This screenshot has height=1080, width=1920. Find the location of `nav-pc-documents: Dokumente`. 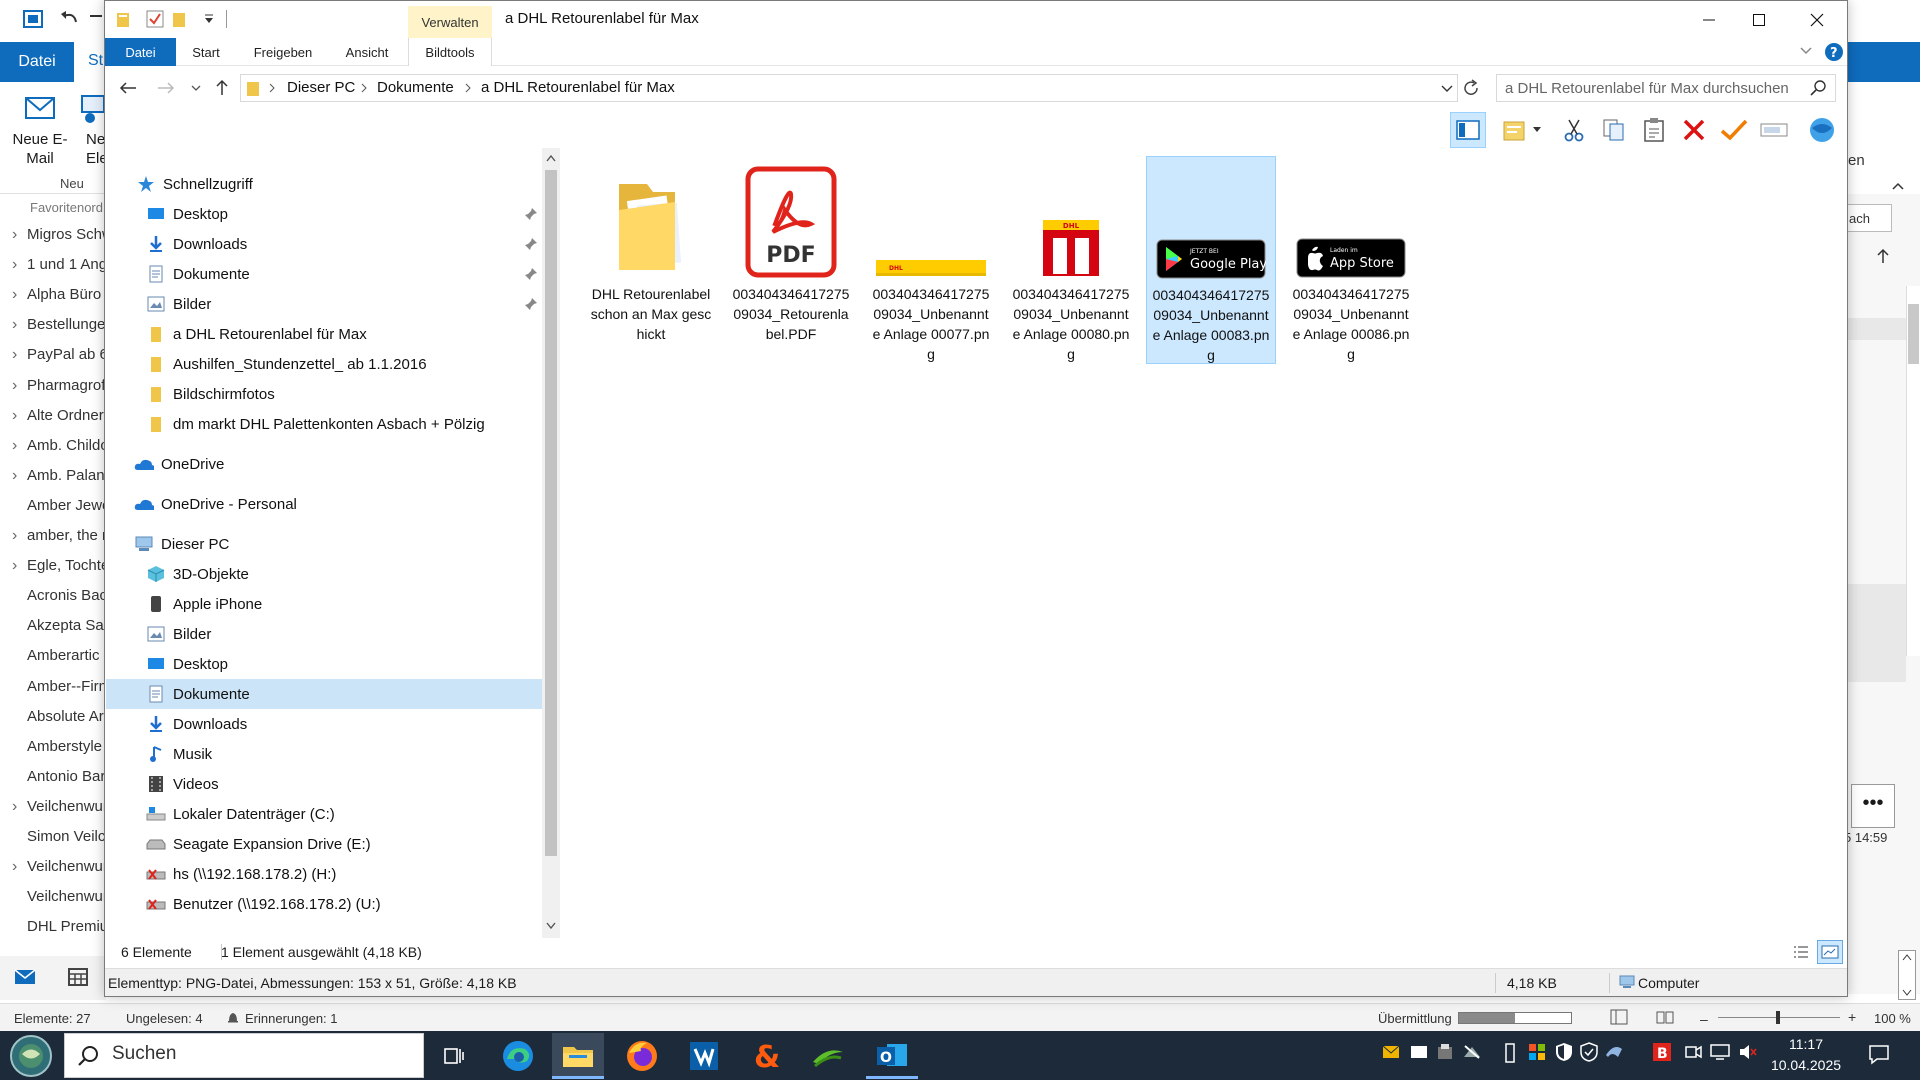

nav-pc-documents: Dokumente is located at coordinates (198, 694).